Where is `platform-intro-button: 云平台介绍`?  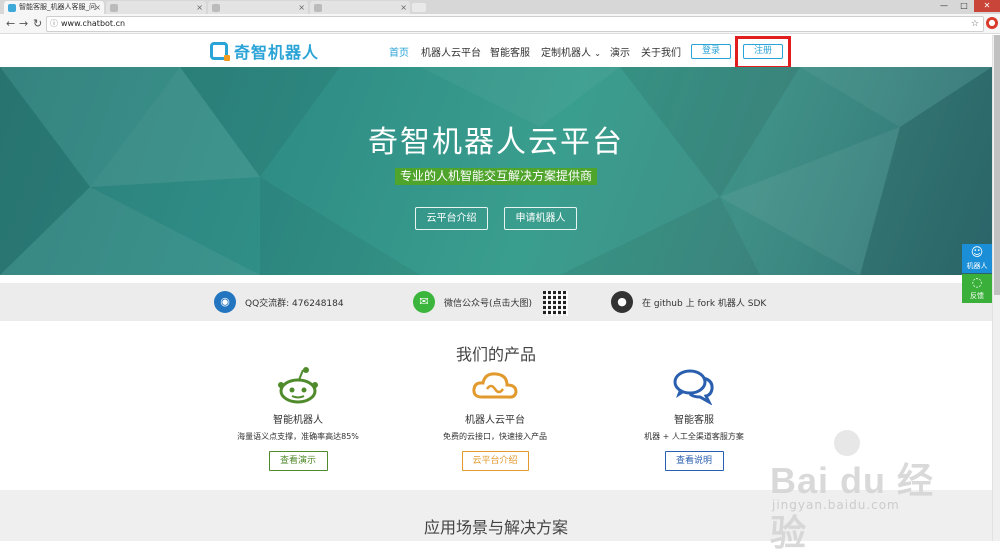 platform-intro-button: 云平台介绍 is located at coordinates (451, 218).